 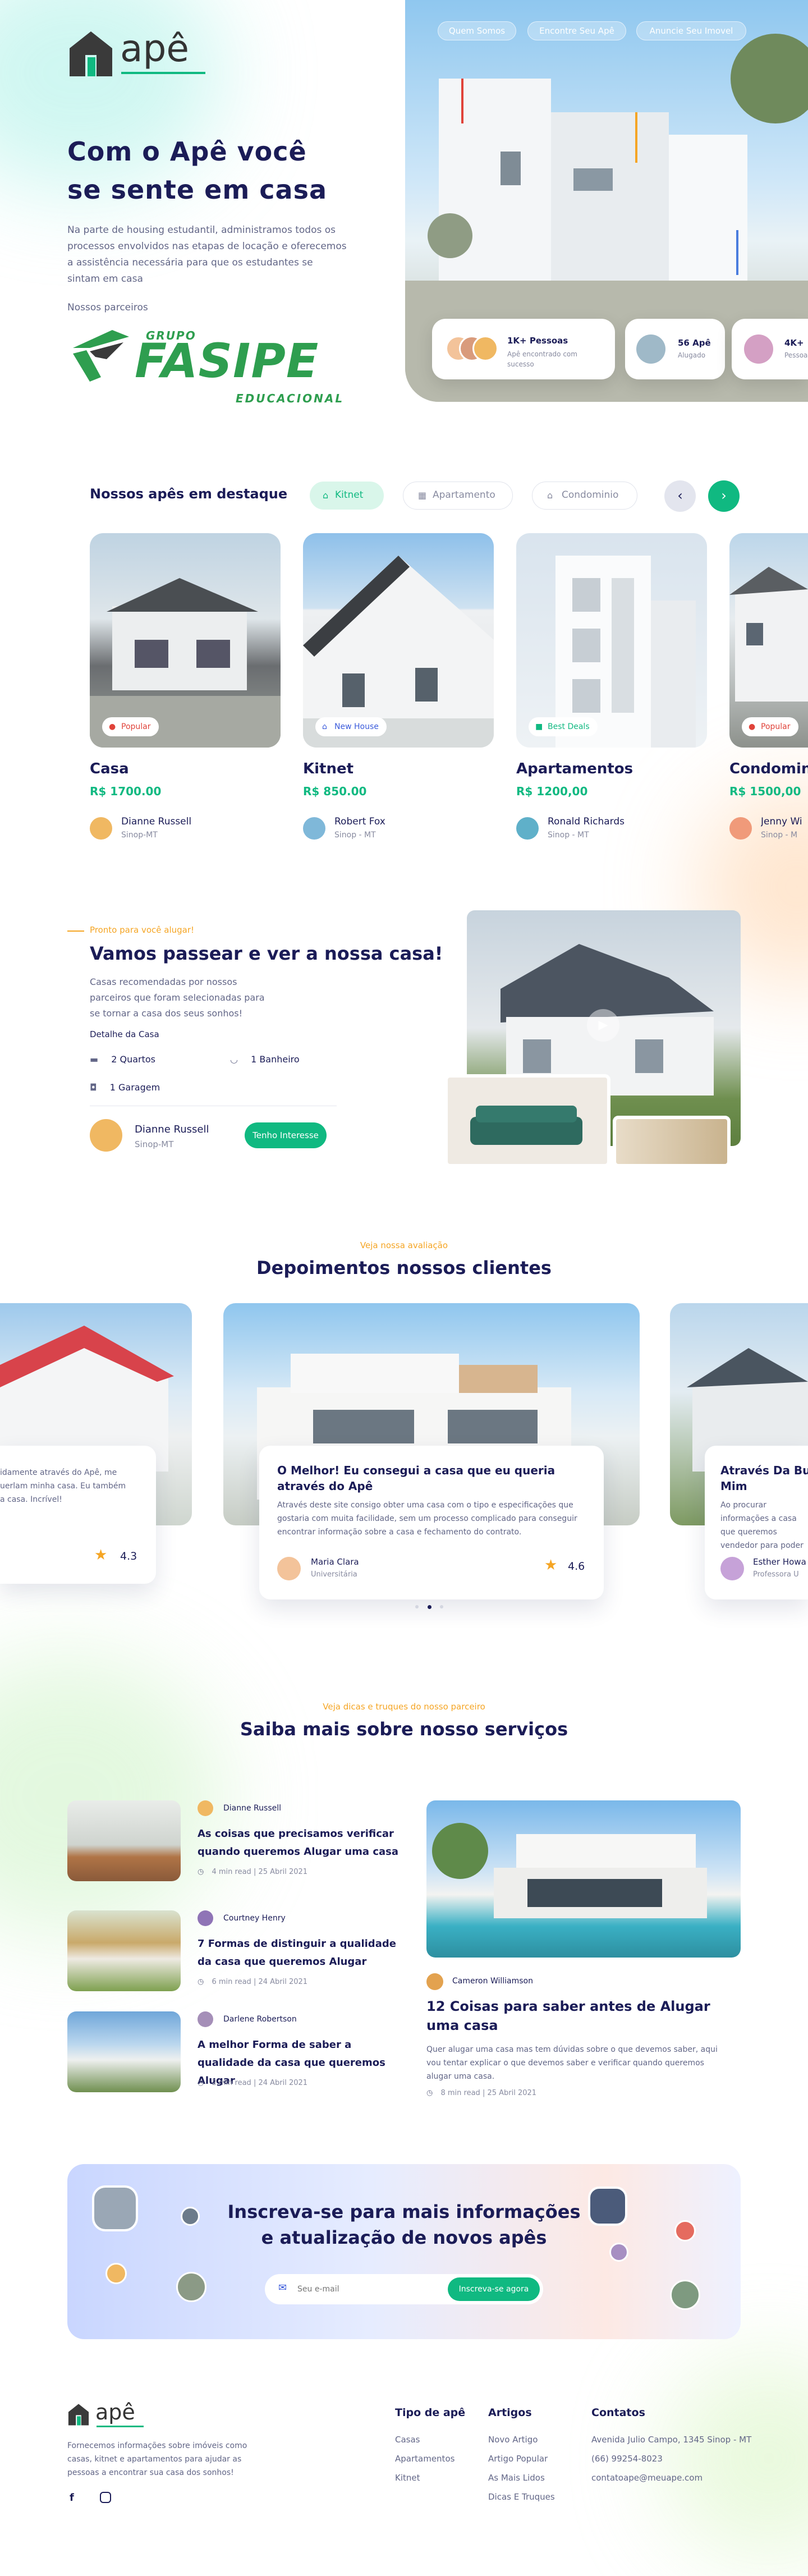 I want to click on featured-post-author: Cameron Williamson, so click(x=492, y=1981).